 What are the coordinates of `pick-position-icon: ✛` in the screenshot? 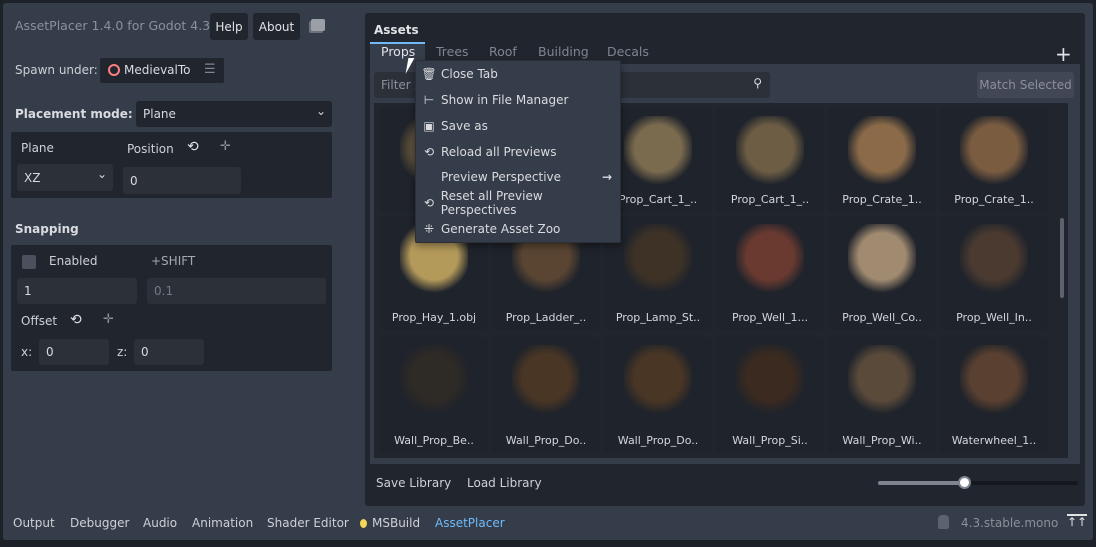 It's located at (225, 146).